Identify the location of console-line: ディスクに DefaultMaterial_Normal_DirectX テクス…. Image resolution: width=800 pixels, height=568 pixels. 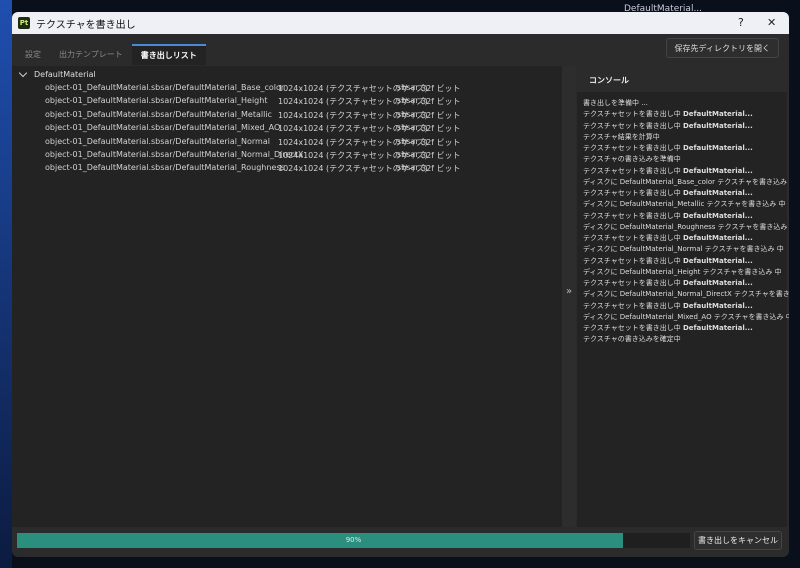
(686, 294).